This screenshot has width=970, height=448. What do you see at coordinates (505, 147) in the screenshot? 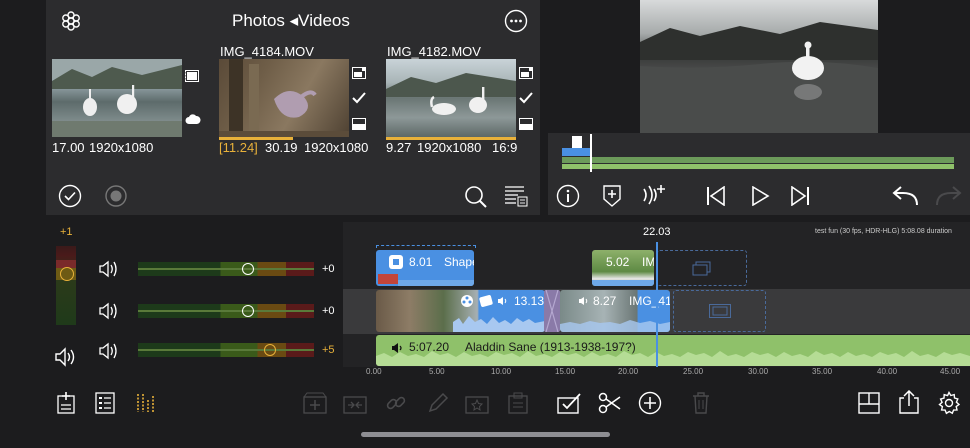
I see `item-aspect: 16:9` at bounding box center [505, 147].